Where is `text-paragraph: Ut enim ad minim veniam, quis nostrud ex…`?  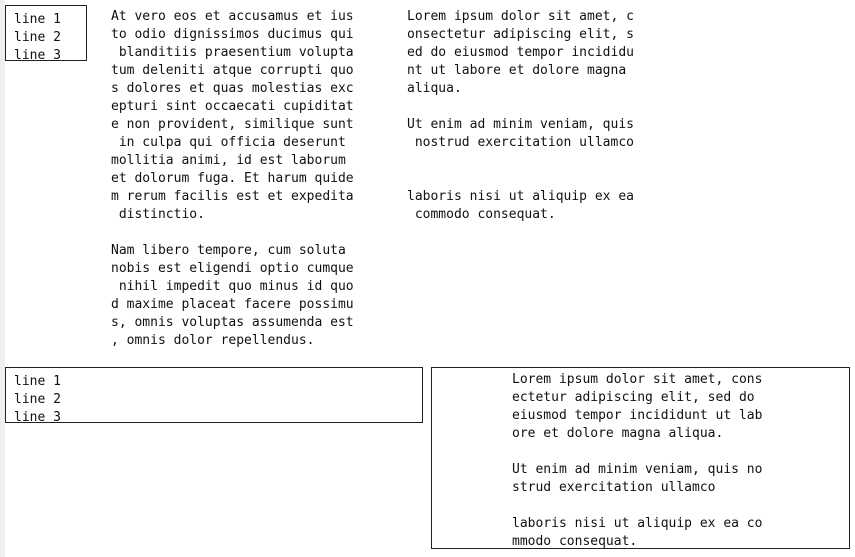 text-paragraph: Ut enim ad minim veniam, quis nostrud ex… is located at coordinates (520, 133).